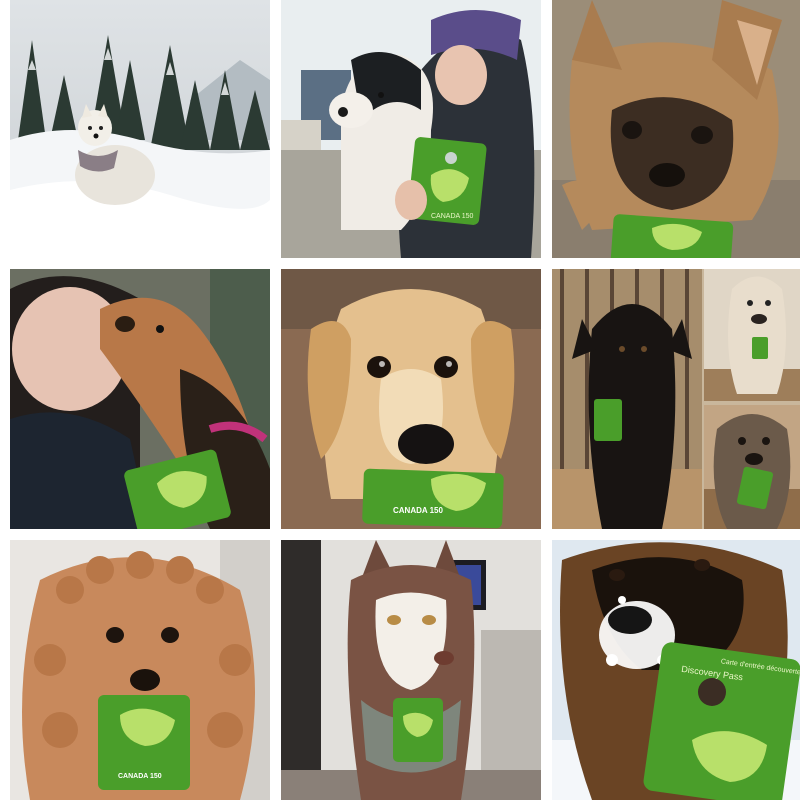  I want to click on photo-tile-woman-shaggy-dog, so click(140, 399).